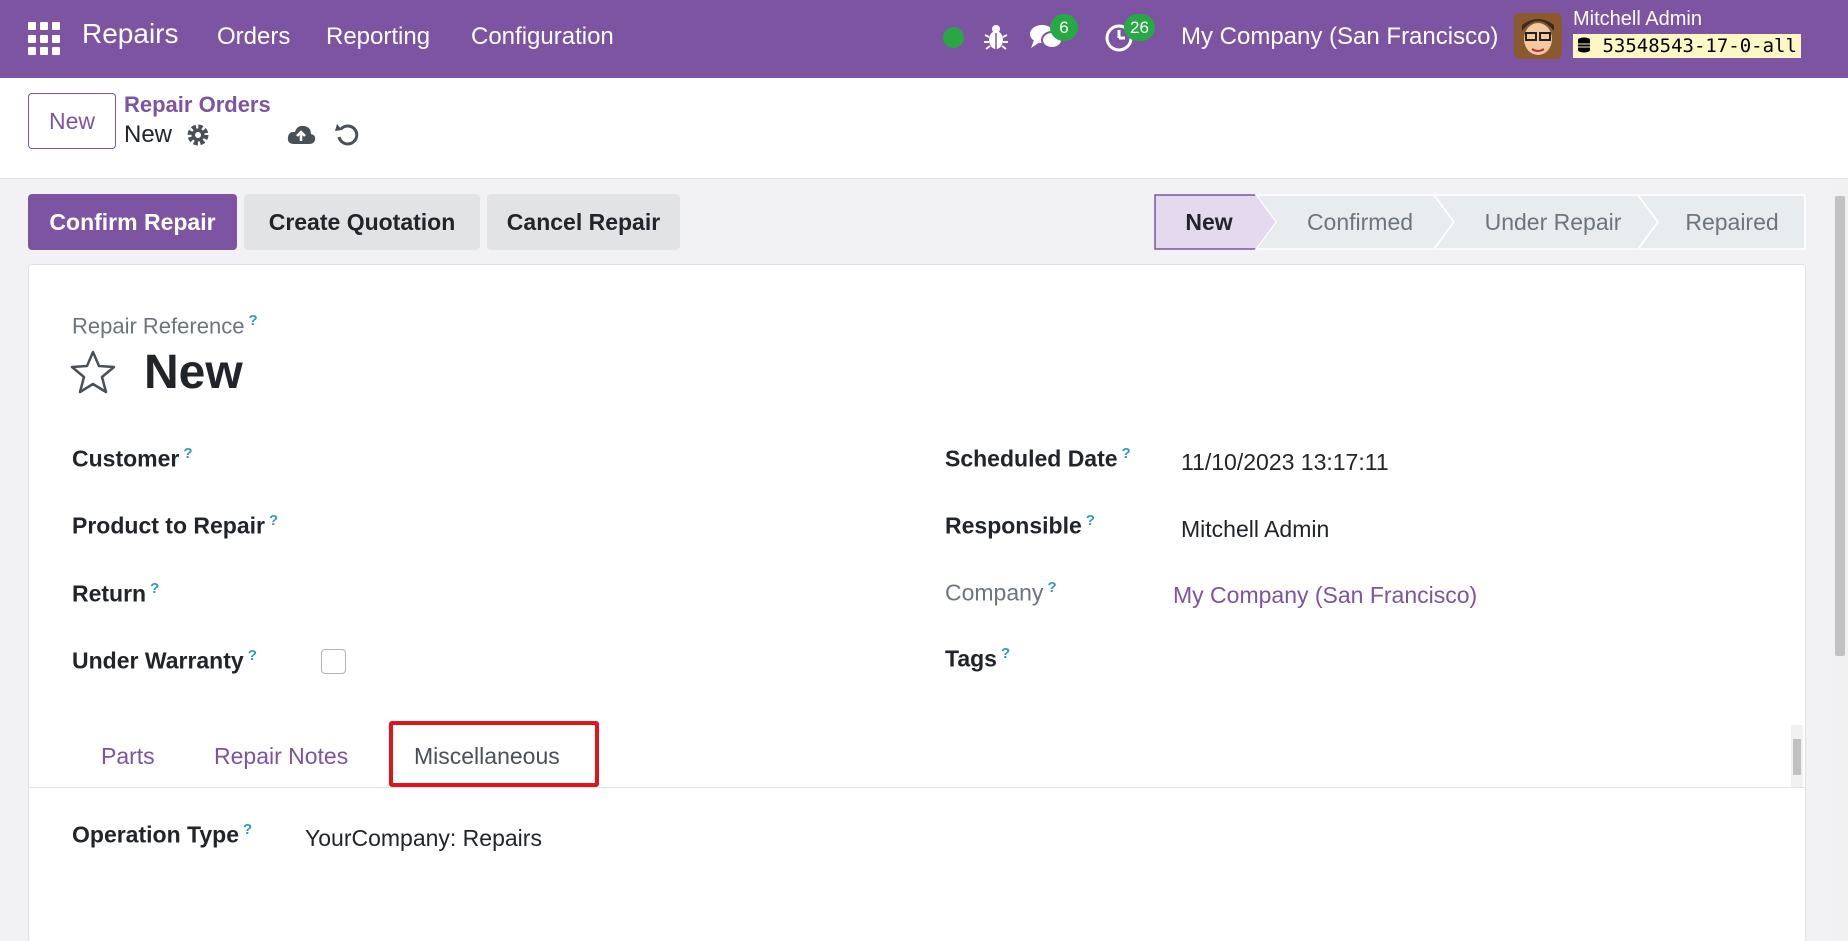 The height and width of the screenshot is (941, 1848). What do you see at coordinates (126, 458) in the screenshot?
I see `customer-label-text: Customer` at bounding box center [126, 458].